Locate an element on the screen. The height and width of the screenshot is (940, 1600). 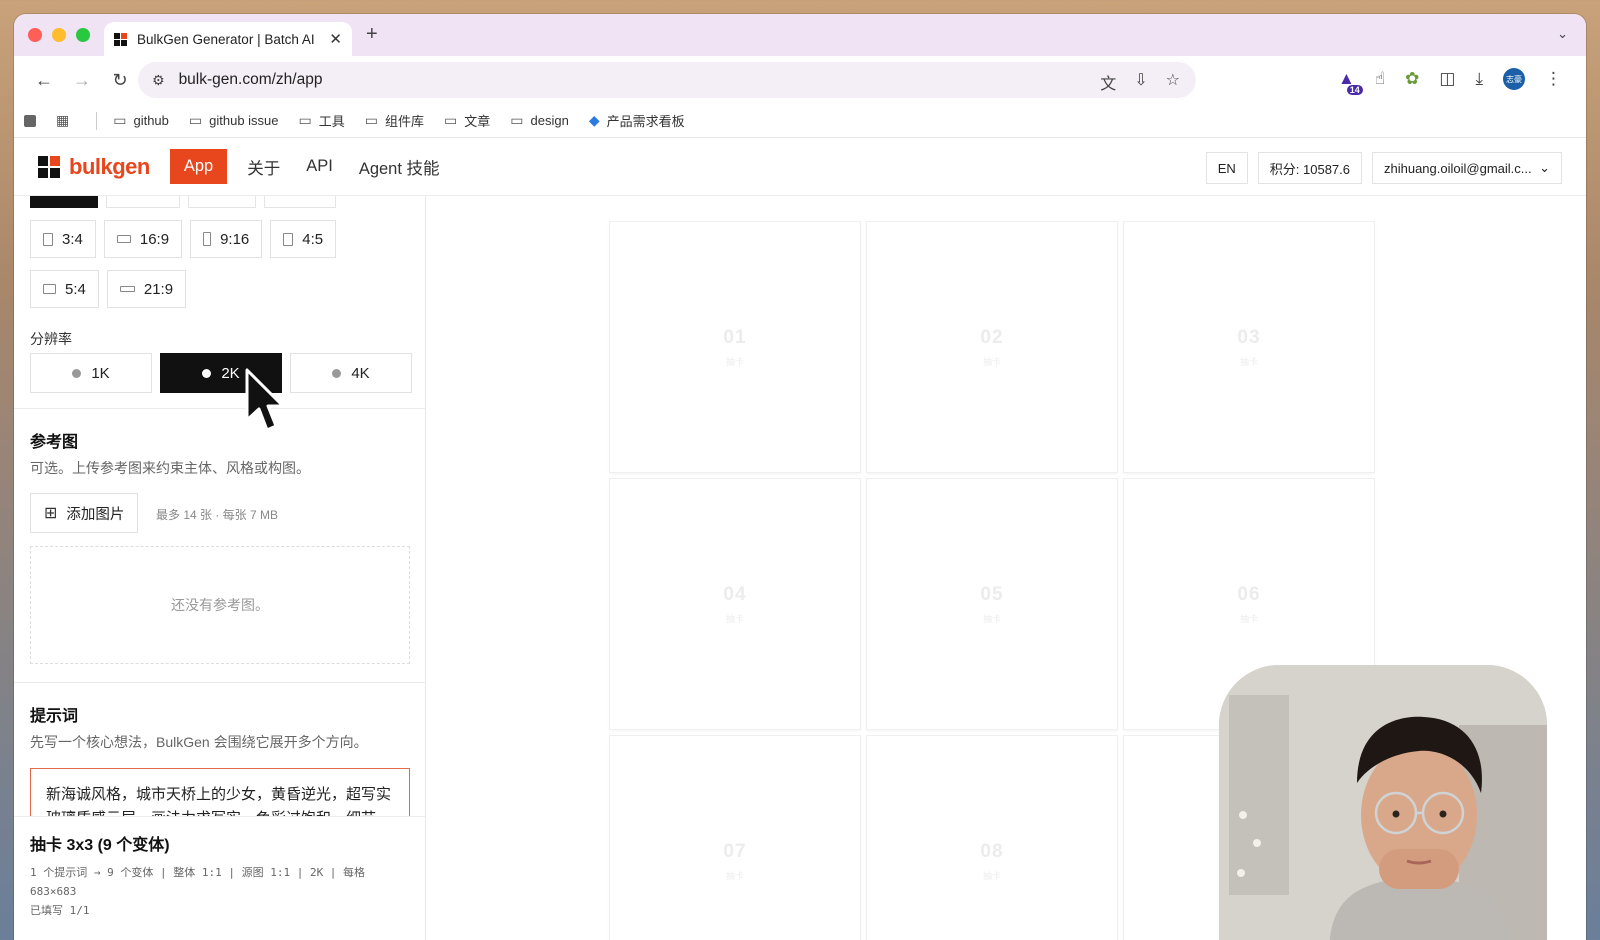
browser-menu-icon: ⋮ is located at coordinates (1553, 79).